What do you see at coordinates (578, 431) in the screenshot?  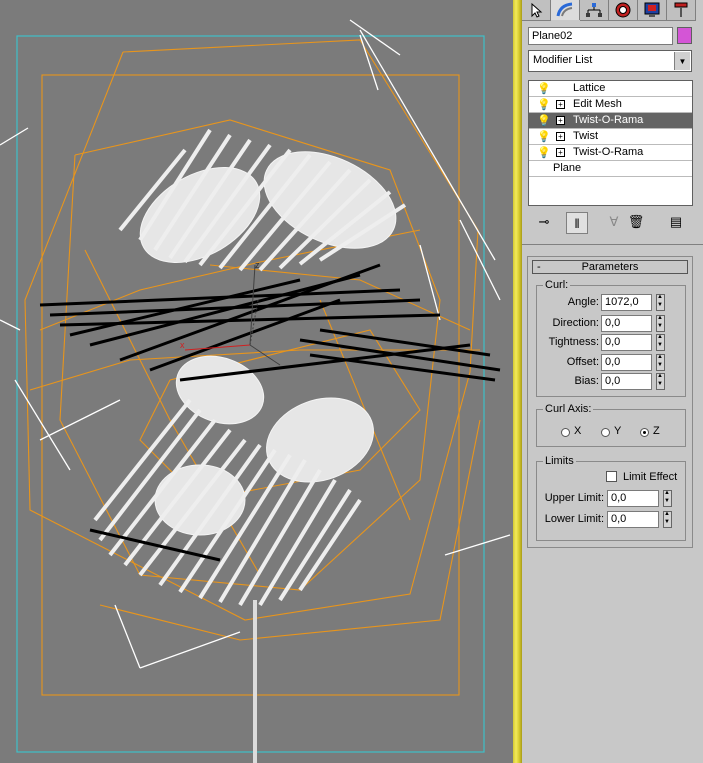 I see `radio-x-label: X` at bounding box center [578, 431].